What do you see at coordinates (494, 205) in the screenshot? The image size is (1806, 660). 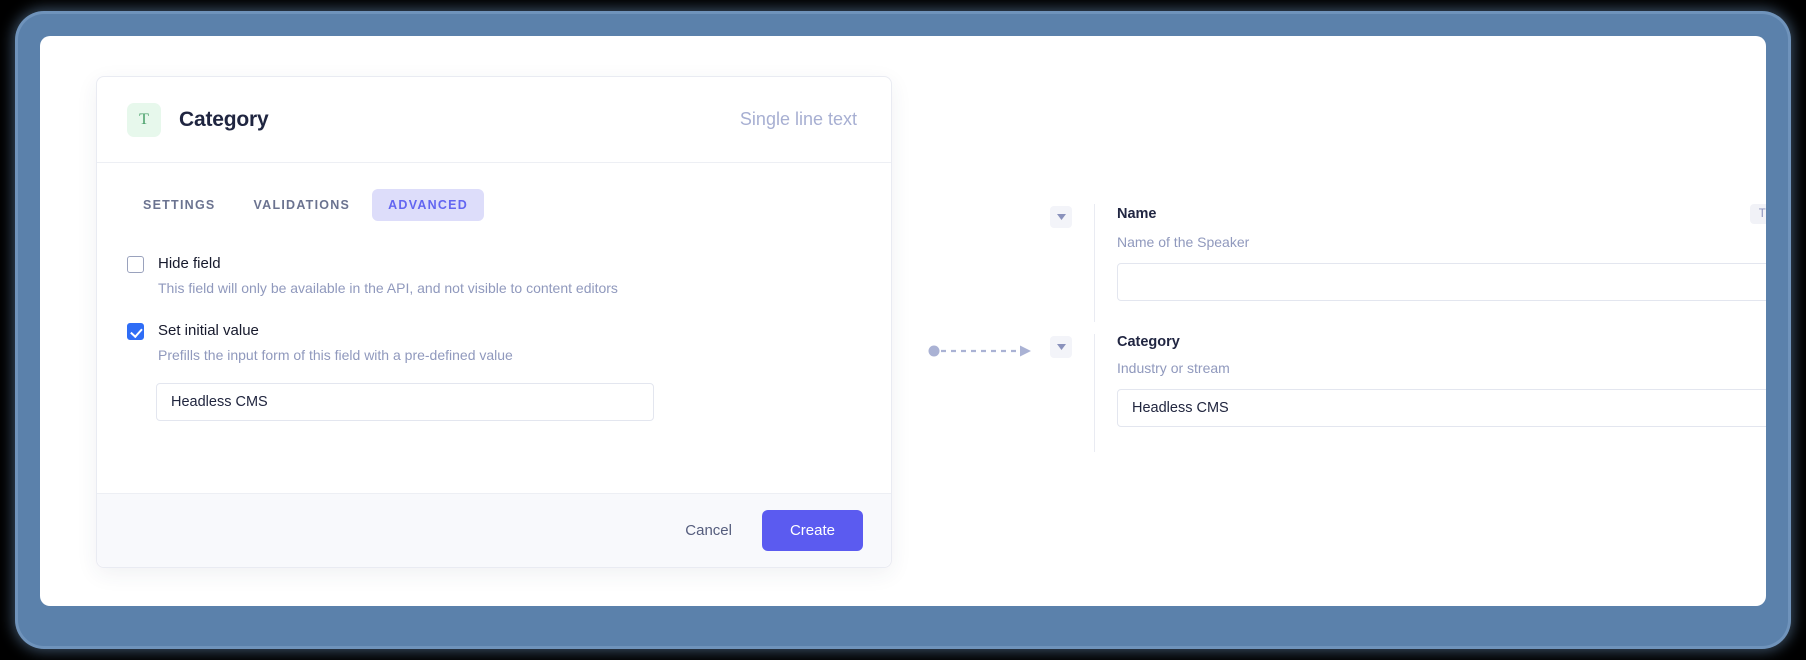 I see `tab-bar: SETTINGS VALIDATIONS ADVANCED` at bounding box center [494, 205].